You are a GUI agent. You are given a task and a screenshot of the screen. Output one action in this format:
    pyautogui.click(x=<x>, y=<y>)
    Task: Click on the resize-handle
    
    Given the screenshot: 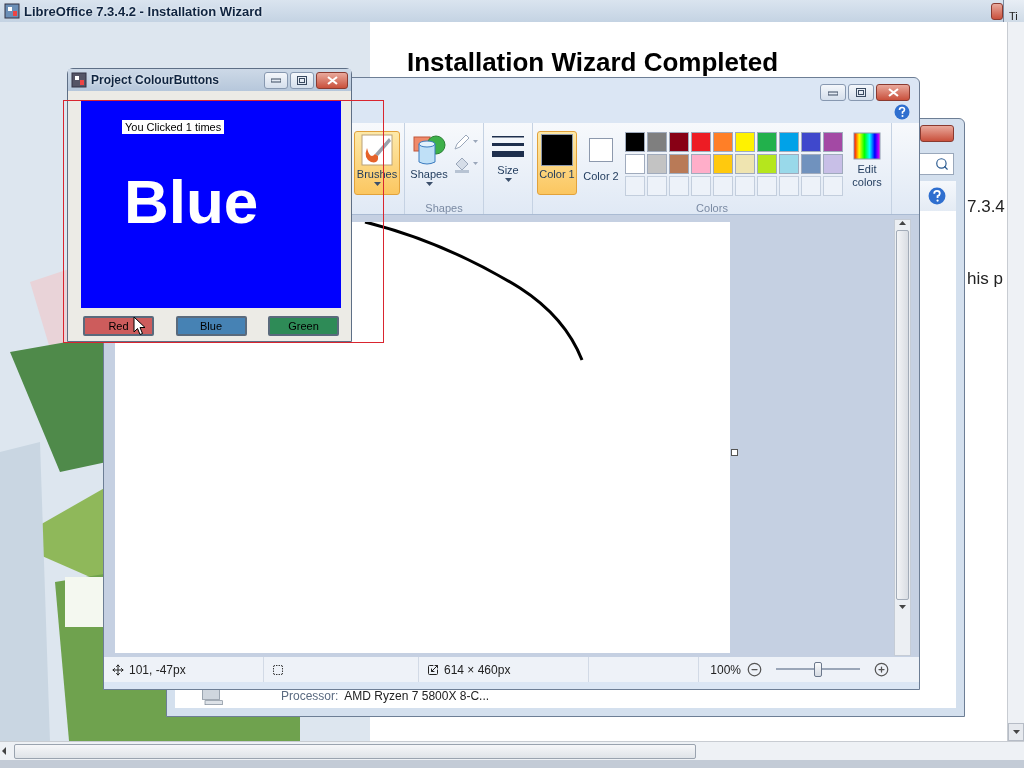 What is the action you would take?
    pyautogui.click(x=734, y=452)
    